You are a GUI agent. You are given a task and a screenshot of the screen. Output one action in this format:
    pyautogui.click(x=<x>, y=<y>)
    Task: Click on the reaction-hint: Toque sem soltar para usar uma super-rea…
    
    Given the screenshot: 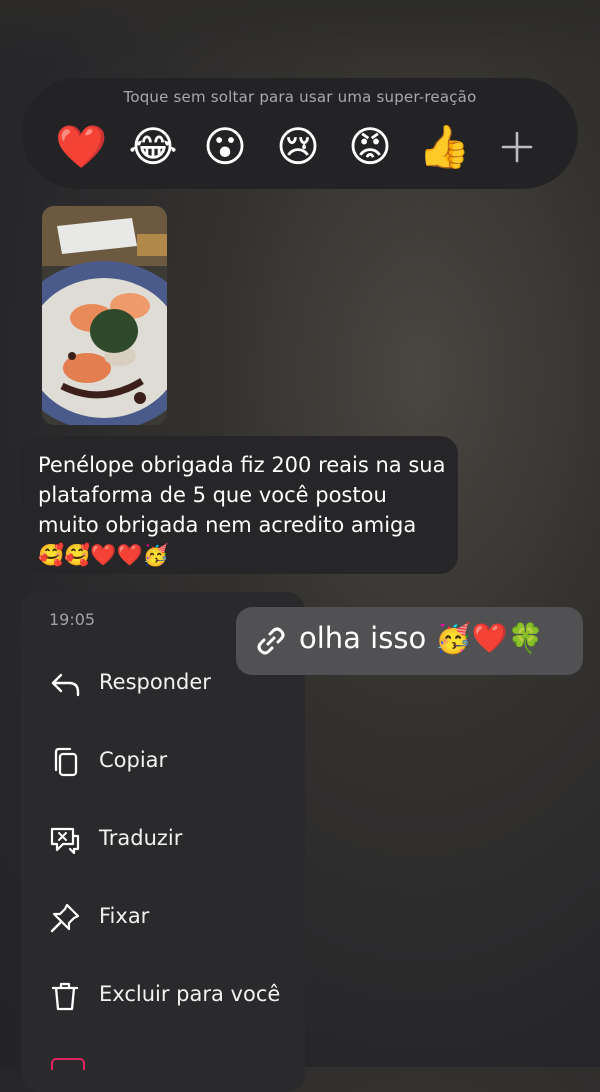 What is the action you would take?
    pyautogui.click(x=300, y=97)
    